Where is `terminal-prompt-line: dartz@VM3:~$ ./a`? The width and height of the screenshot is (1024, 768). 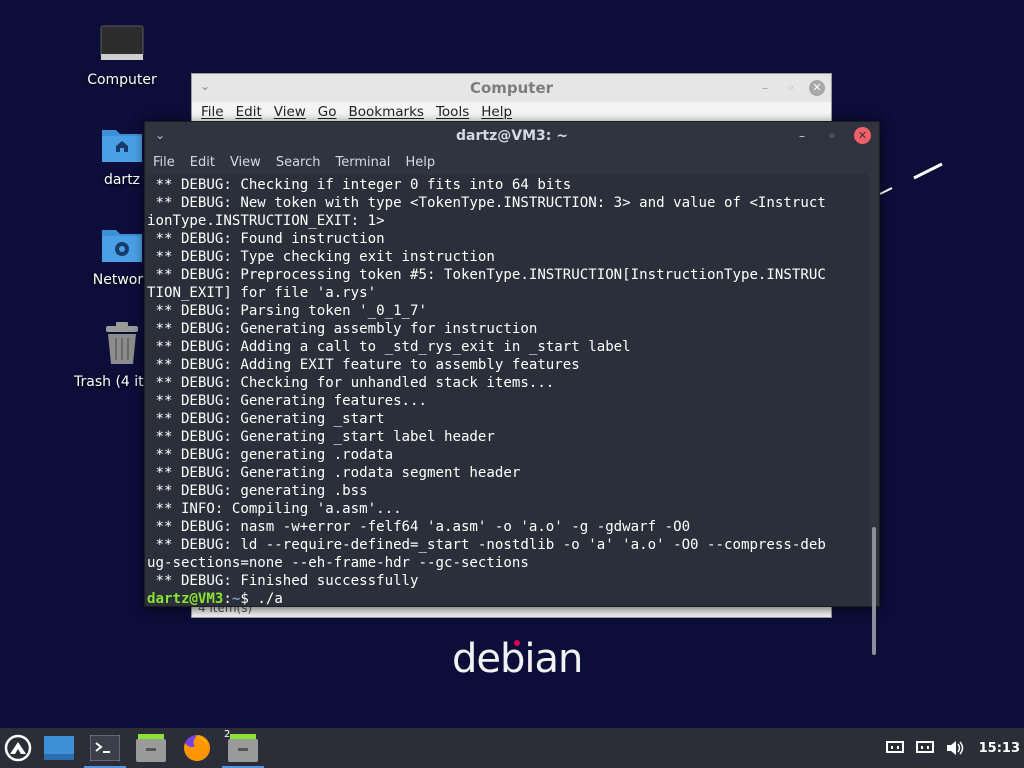
terminal-prompt-line: dartz@VM3:~$ ./a is located at coordinates (508, 598).